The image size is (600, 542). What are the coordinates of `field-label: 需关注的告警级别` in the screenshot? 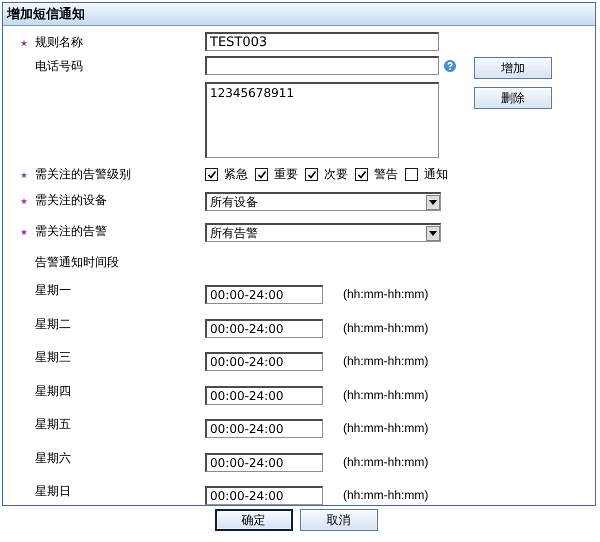 It's located at (83, 174).